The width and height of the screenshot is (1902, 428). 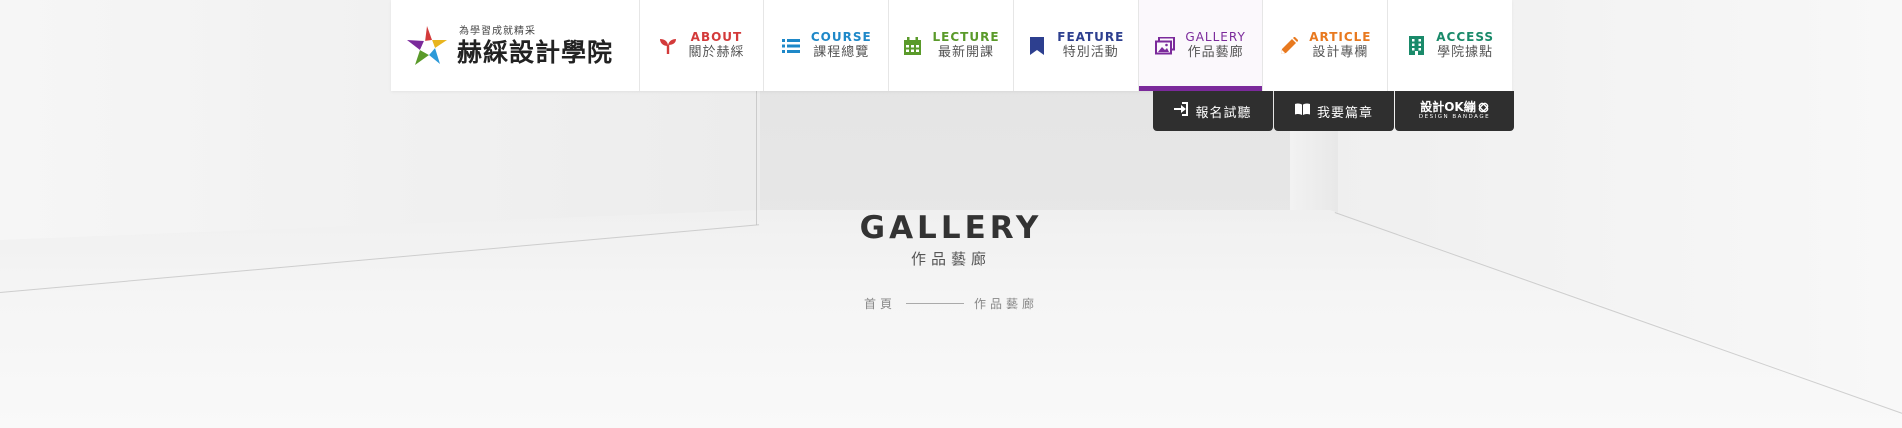 What do you see at coordinates (1165, 46) in the screenshot?
I see `images-icon` at bounding box center [1165, 46].